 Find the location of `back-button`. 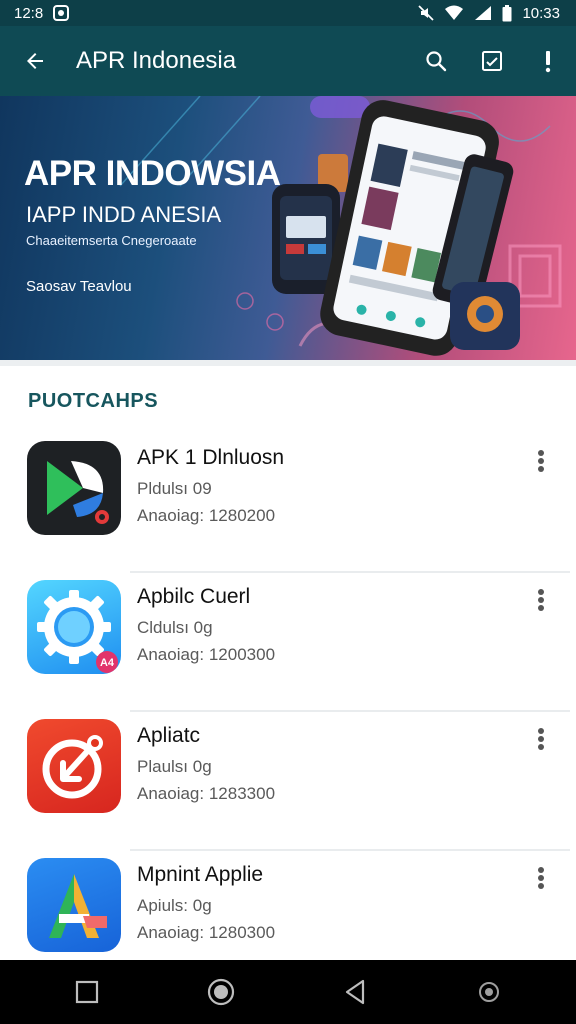

back-button is located at coordinates (35, 61).